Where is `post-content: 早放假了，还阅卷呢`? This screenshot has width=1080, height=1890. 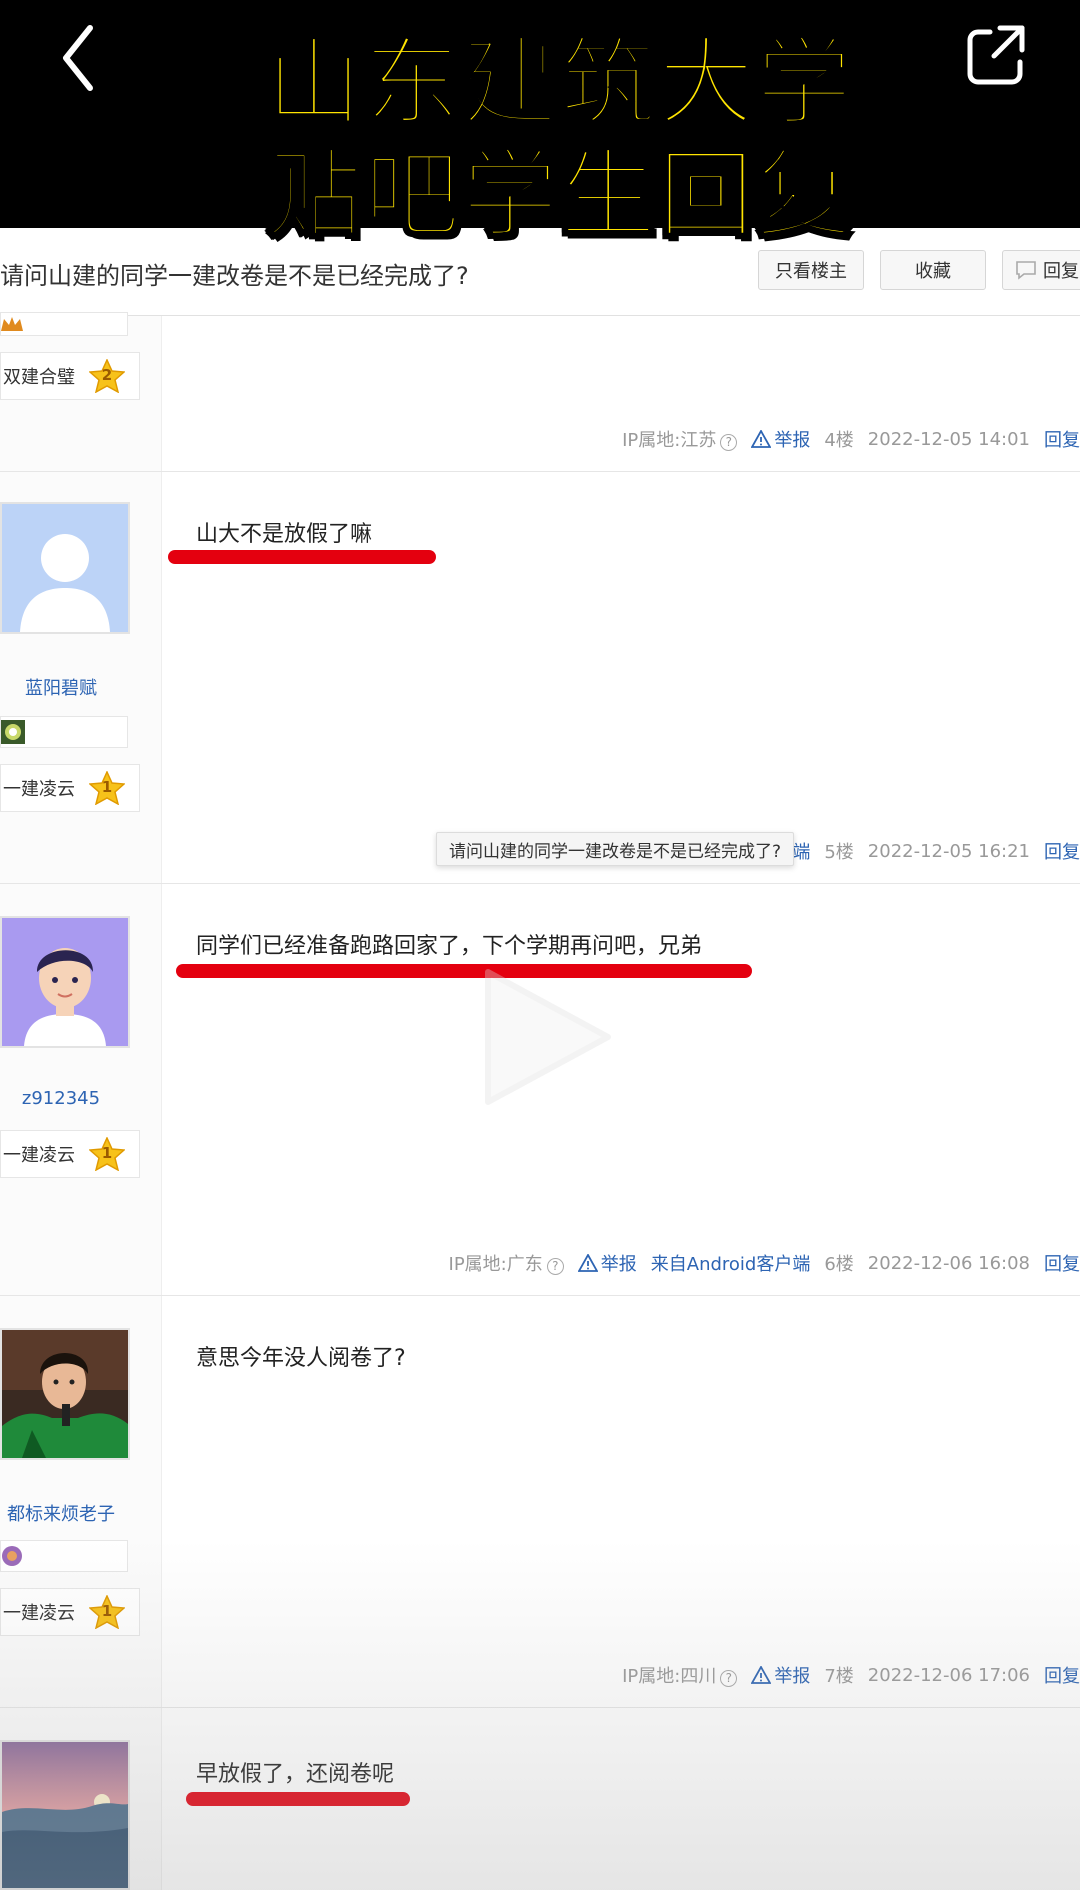
post-content: 早放假了，还阅卷呢 is located at coordinates (295, 1774).